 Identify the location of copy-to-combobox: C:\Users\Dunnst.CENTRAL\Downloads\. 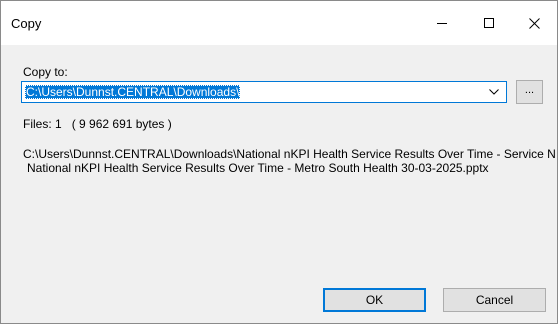
(264, 92).